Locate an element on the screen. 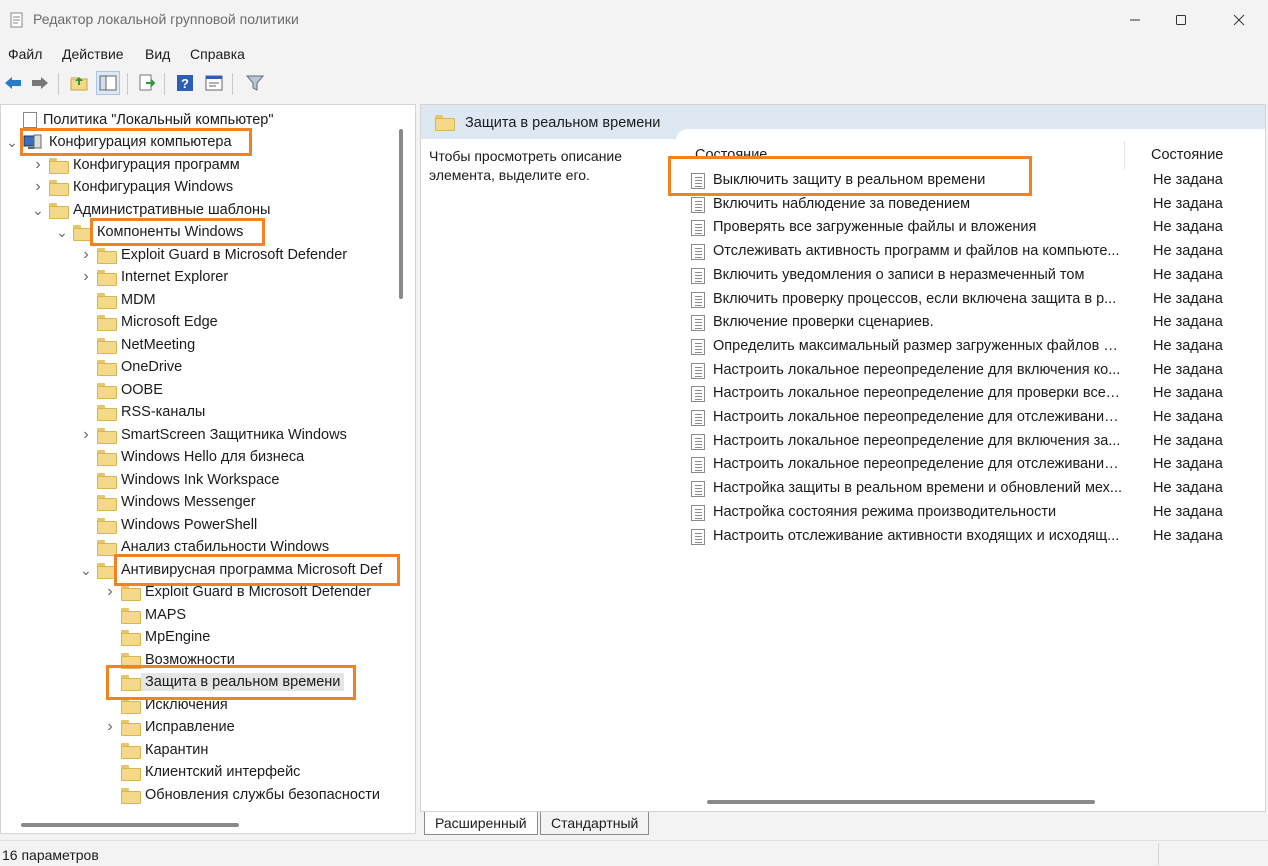 Image resolution: width=1268 pixels, height=866 pixels. tree-item: OOBE is located at coordinates (121, 390).